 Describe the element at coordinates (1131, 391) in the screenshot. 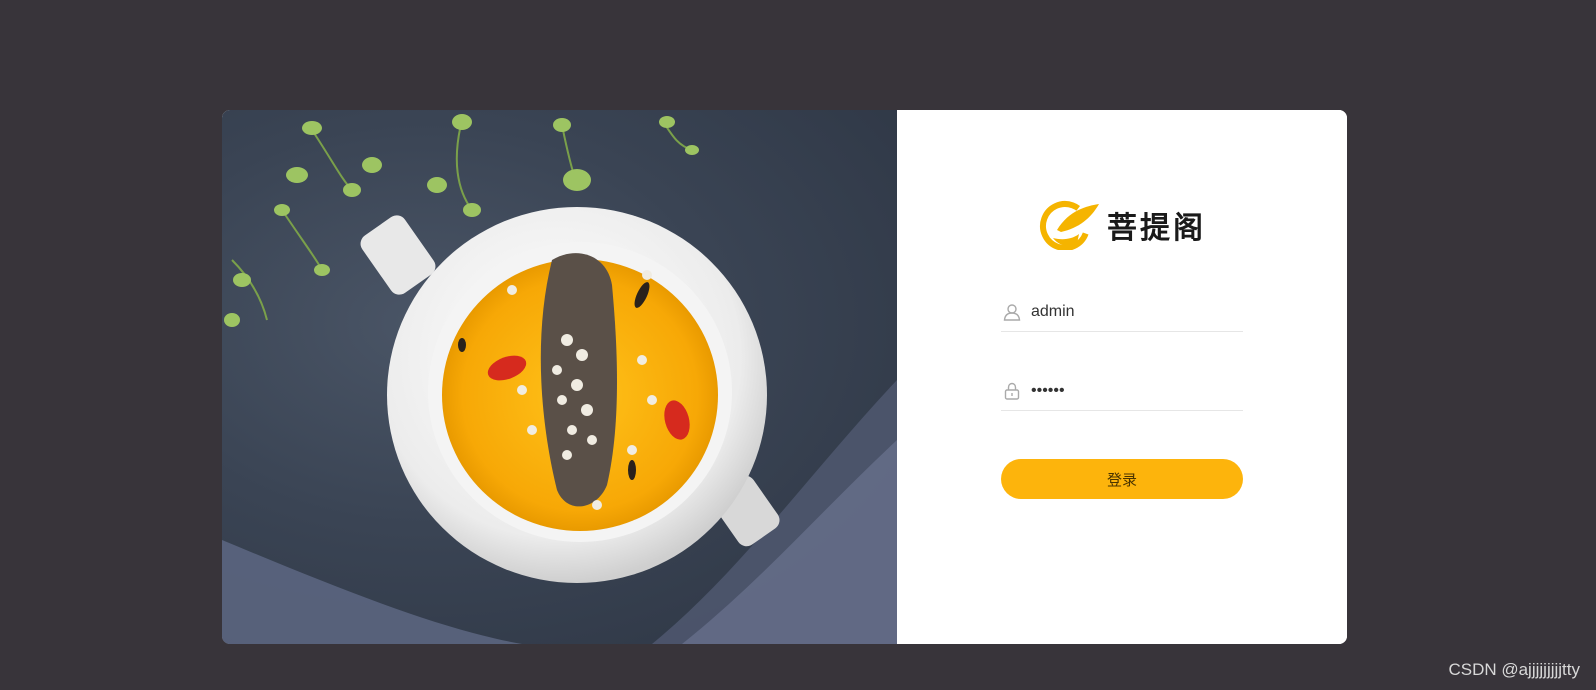

I see `password-input` at that location.